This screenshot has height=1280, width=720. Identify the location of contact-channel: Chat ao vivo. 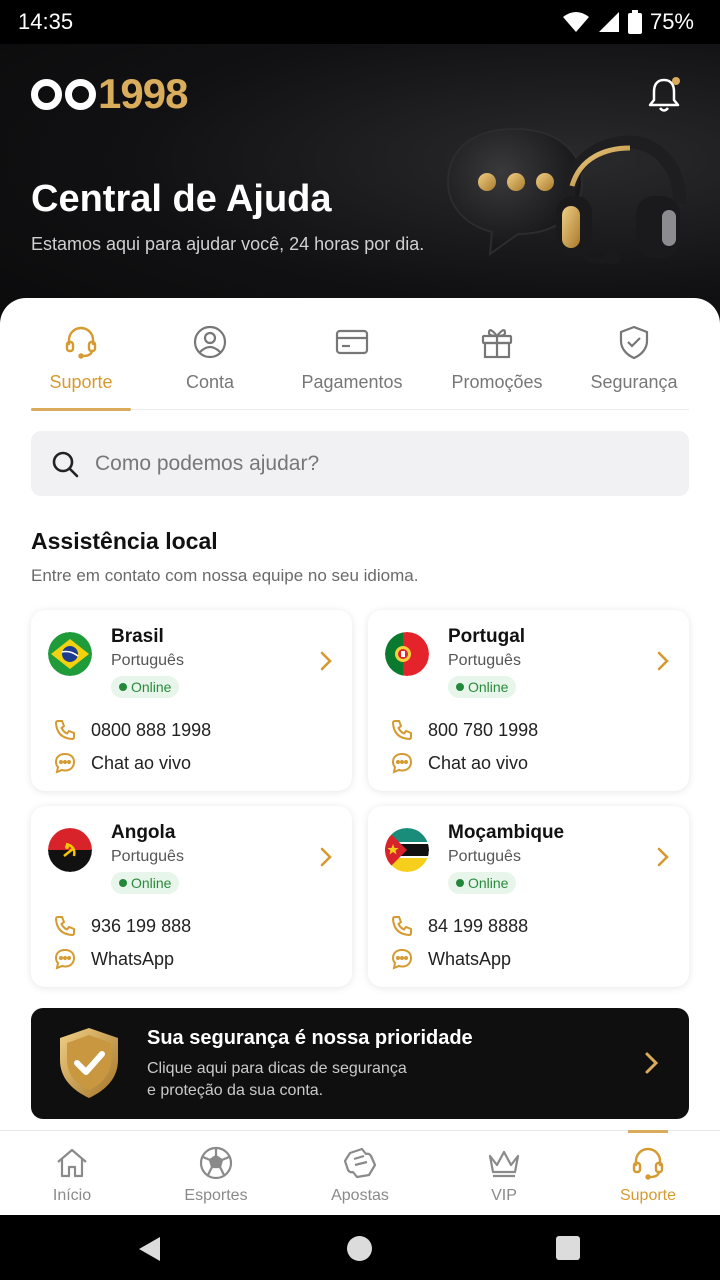
(478, 762).